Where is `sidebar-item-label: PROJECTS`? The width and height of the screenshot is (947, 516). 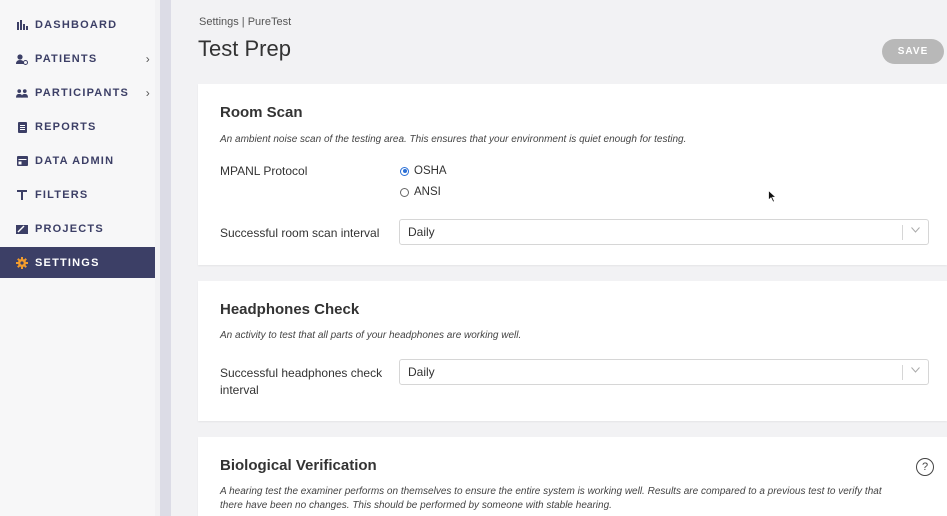
sidebar-item-label: PROJECTS is located at coordinates (69, 229).